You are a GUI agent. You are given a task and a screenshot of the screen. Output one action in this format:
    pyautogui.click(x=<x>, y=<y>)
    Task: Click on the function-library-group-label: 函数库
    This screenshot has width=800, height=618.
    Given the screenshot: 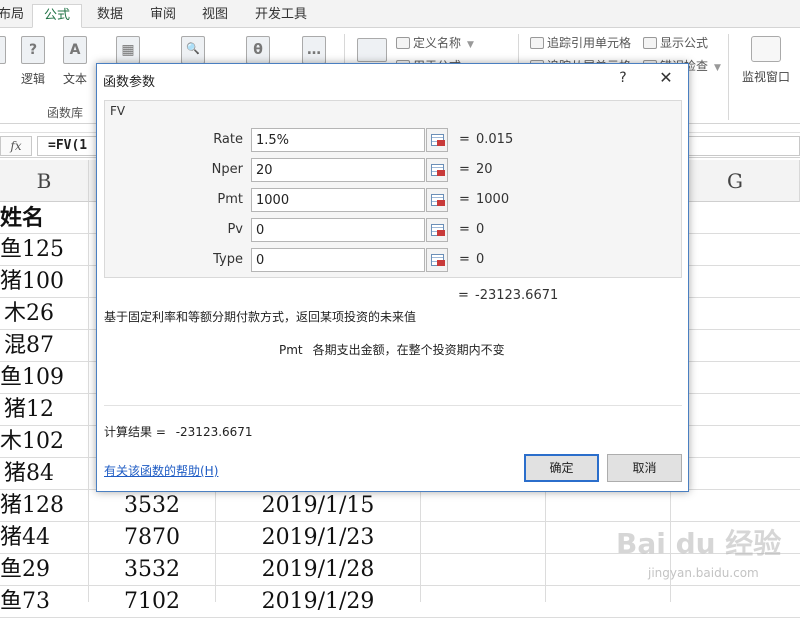 What is the action you would take?
    pyautogui.click(x=65, y=113)
    